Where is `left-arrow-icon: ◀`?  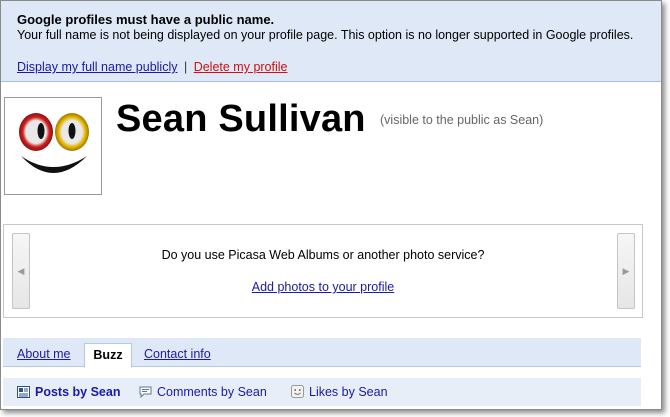 left-arrow-icon: ◀ is located at coordinates (21, 271).